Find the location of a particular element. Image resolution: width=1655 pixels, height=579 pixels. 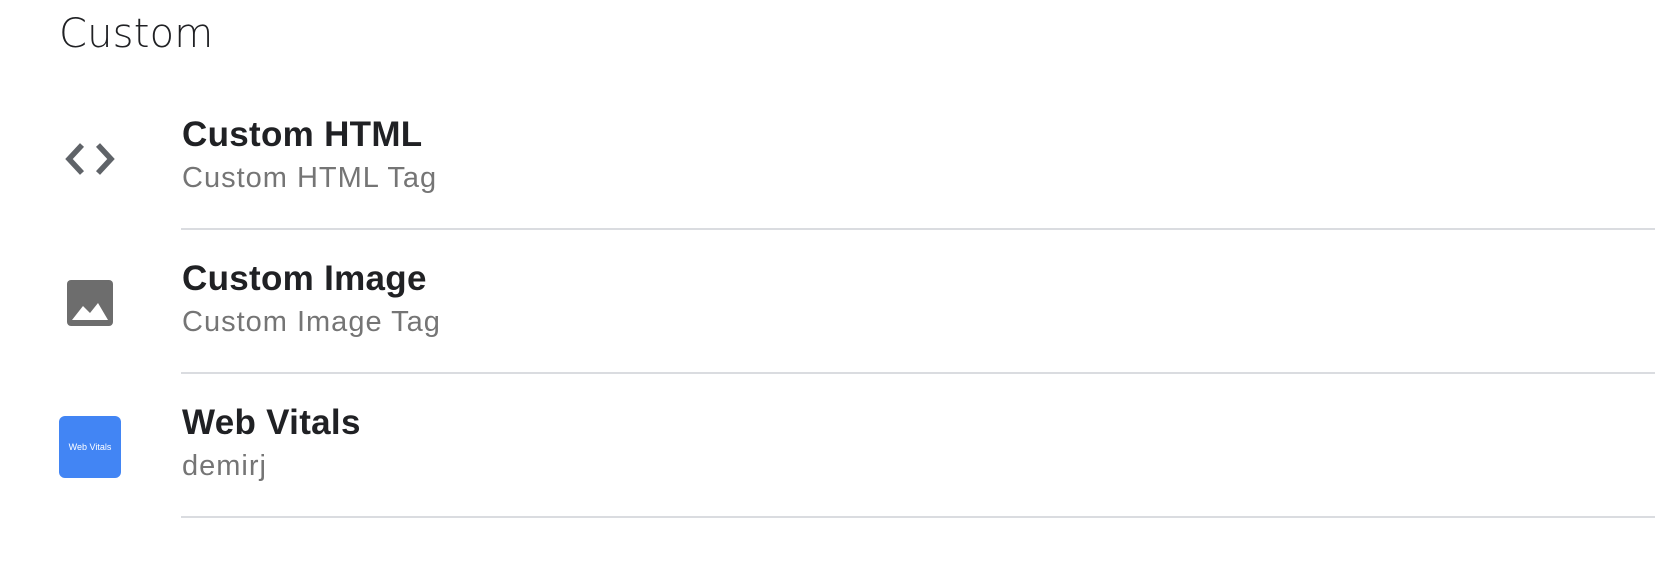

tag-name: Custom Image is located at coordinates (304, 278).